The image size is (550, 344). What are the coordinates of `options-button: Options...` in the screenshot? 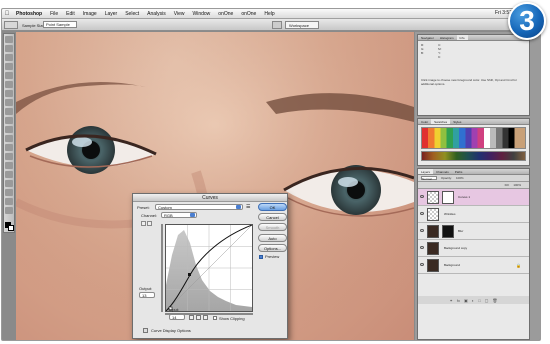 It's located at (272, 248).